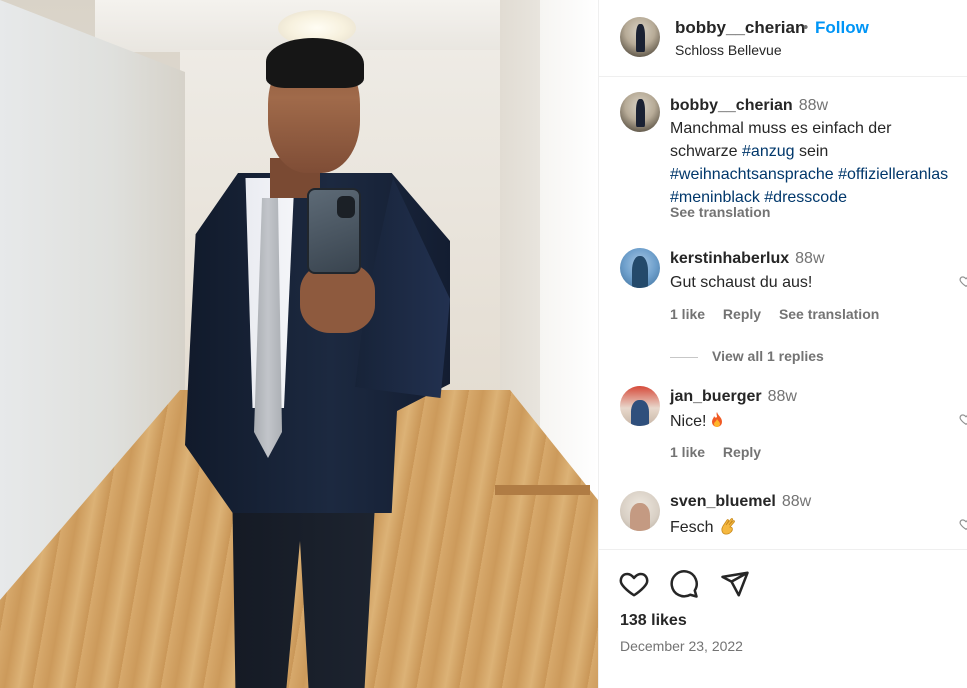  Describe the element at coordinates (692, 527) in the screenshot. I see `comment-text: Fesch` at that location.